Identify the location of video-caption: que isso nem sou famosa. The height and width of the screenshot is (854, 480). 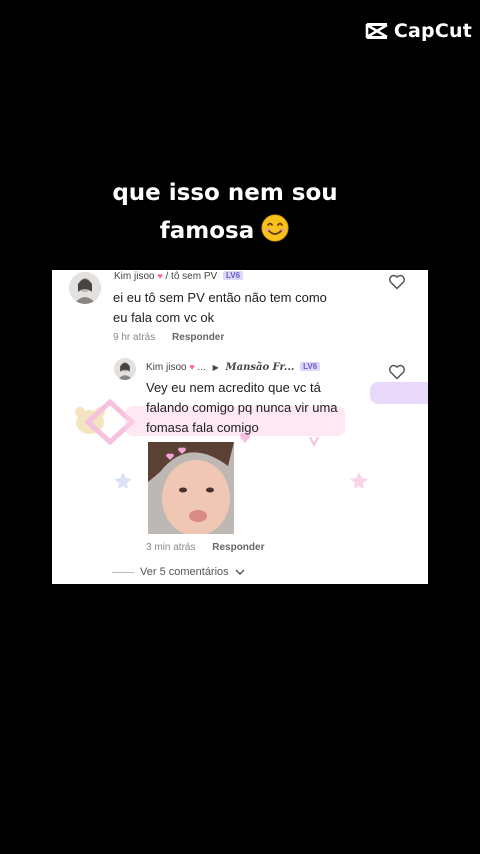
(240, 212).